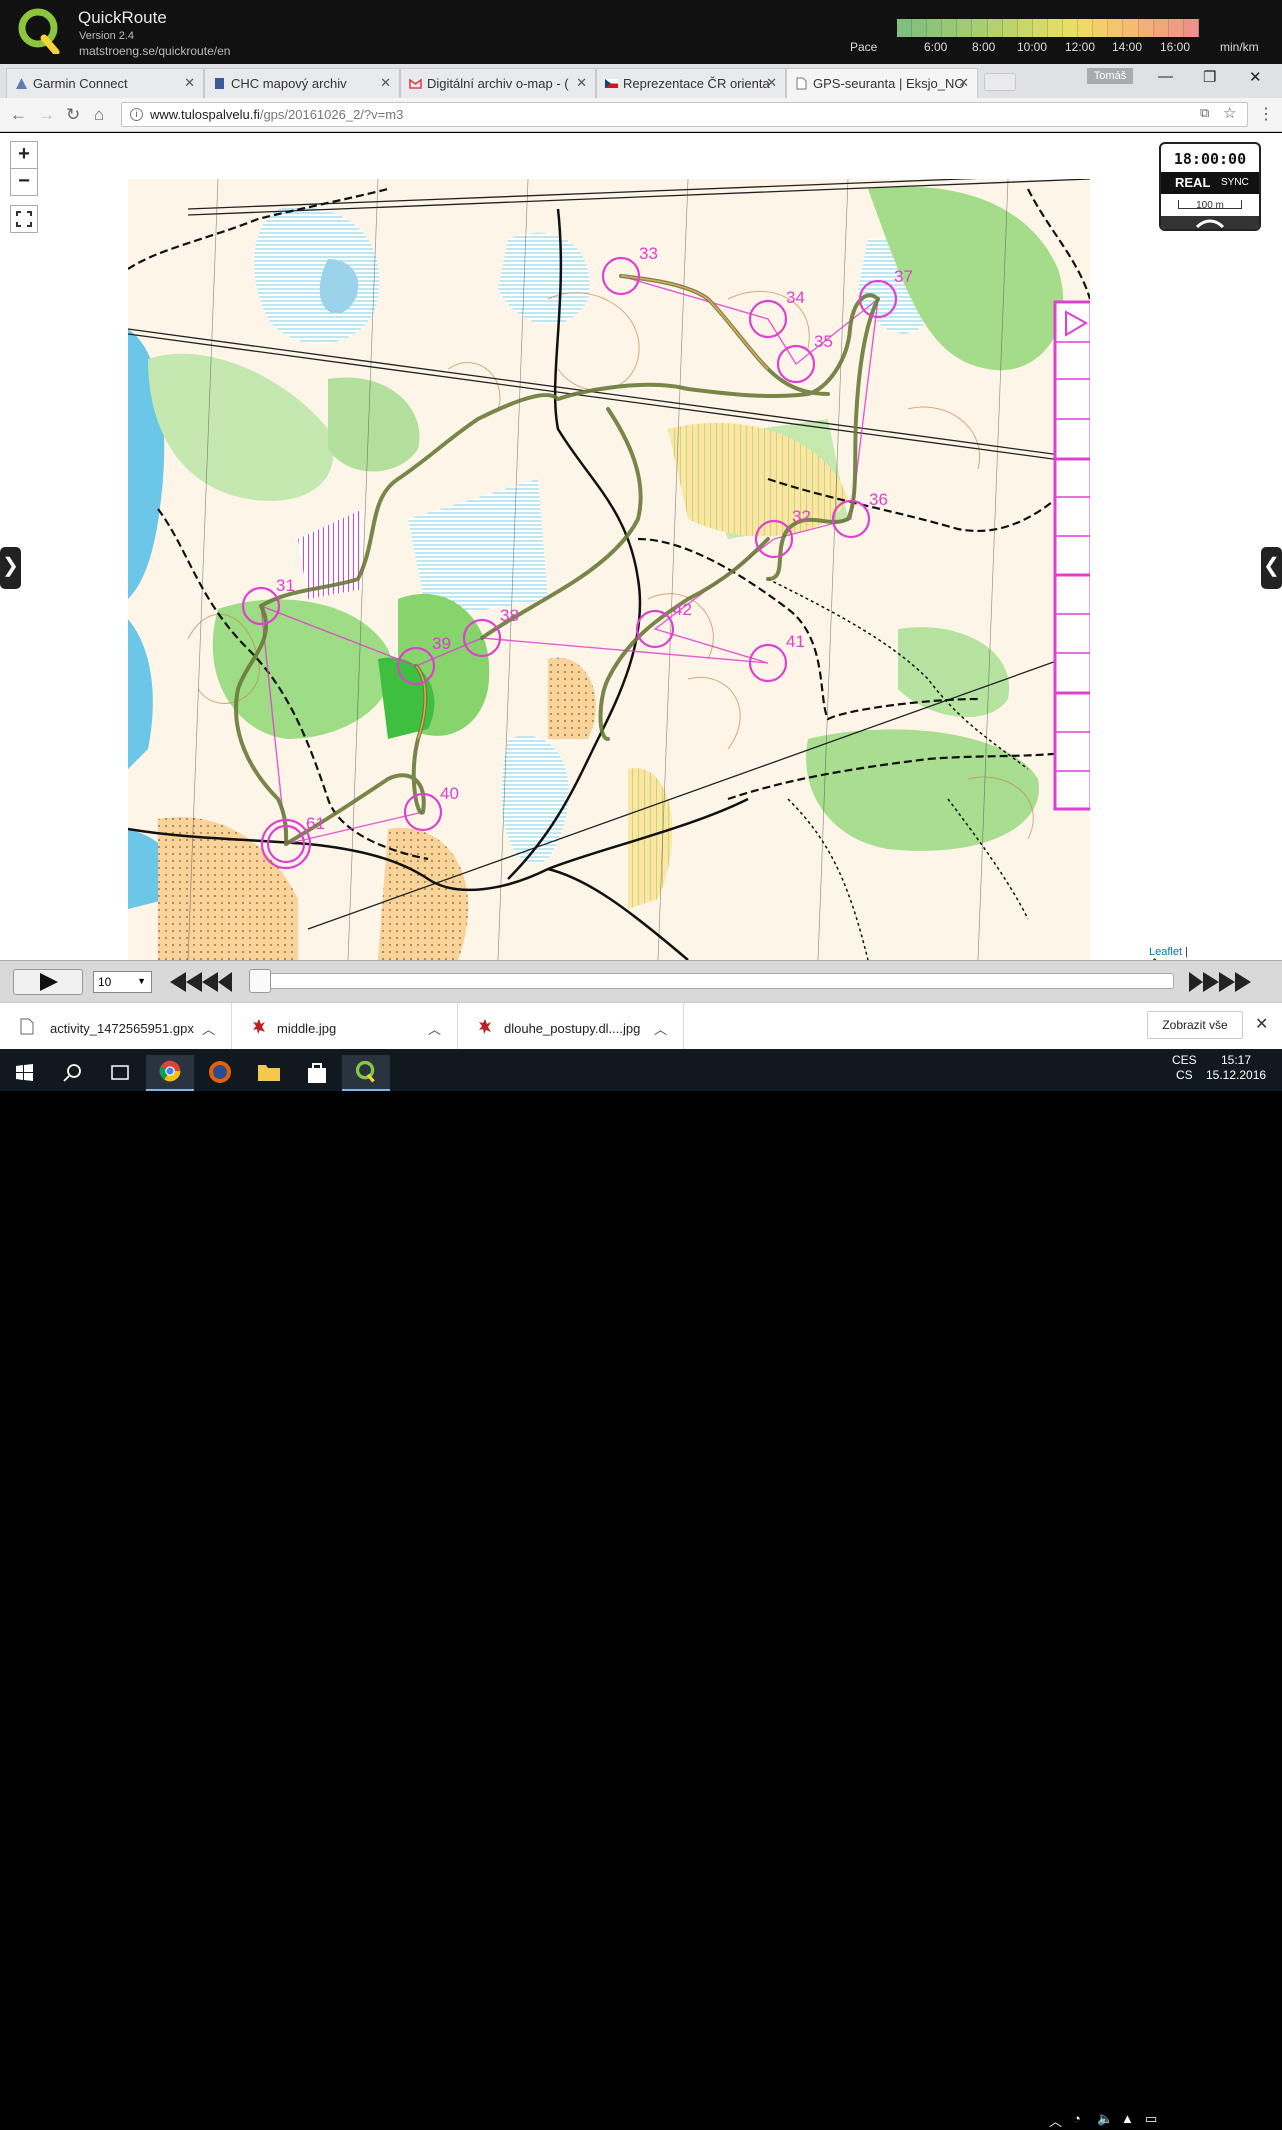  I want to click on network-icon: ◔, so click(1077, 2118).